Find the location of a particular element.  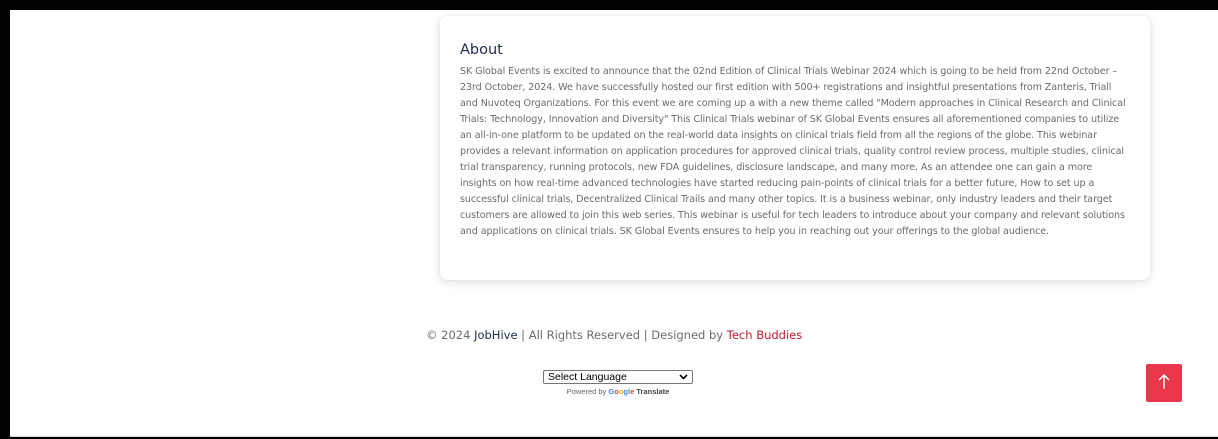

tech-buddies-link: Tech Buddies is located at coordinates (764, 335).